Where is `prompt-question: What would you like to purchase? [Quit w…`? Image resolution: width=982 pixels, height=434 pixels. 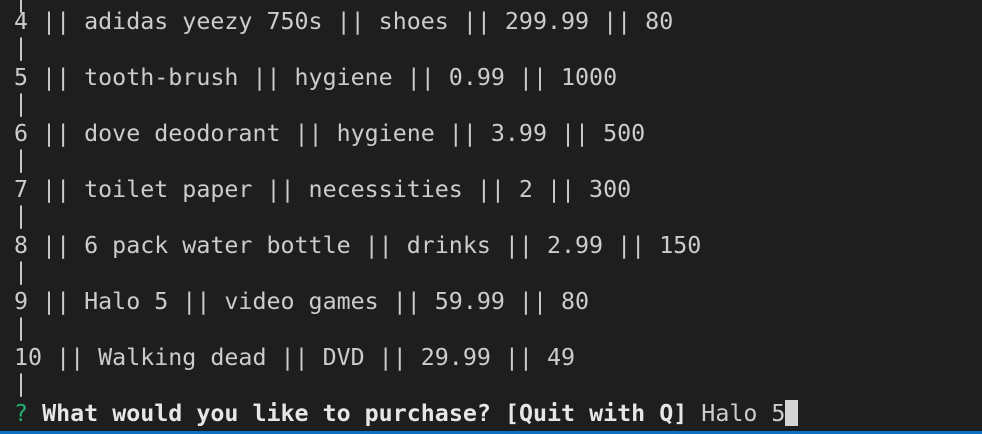 prompt-question: What would you like to purchase? [Quit w… is located at coordinates (365, 413).